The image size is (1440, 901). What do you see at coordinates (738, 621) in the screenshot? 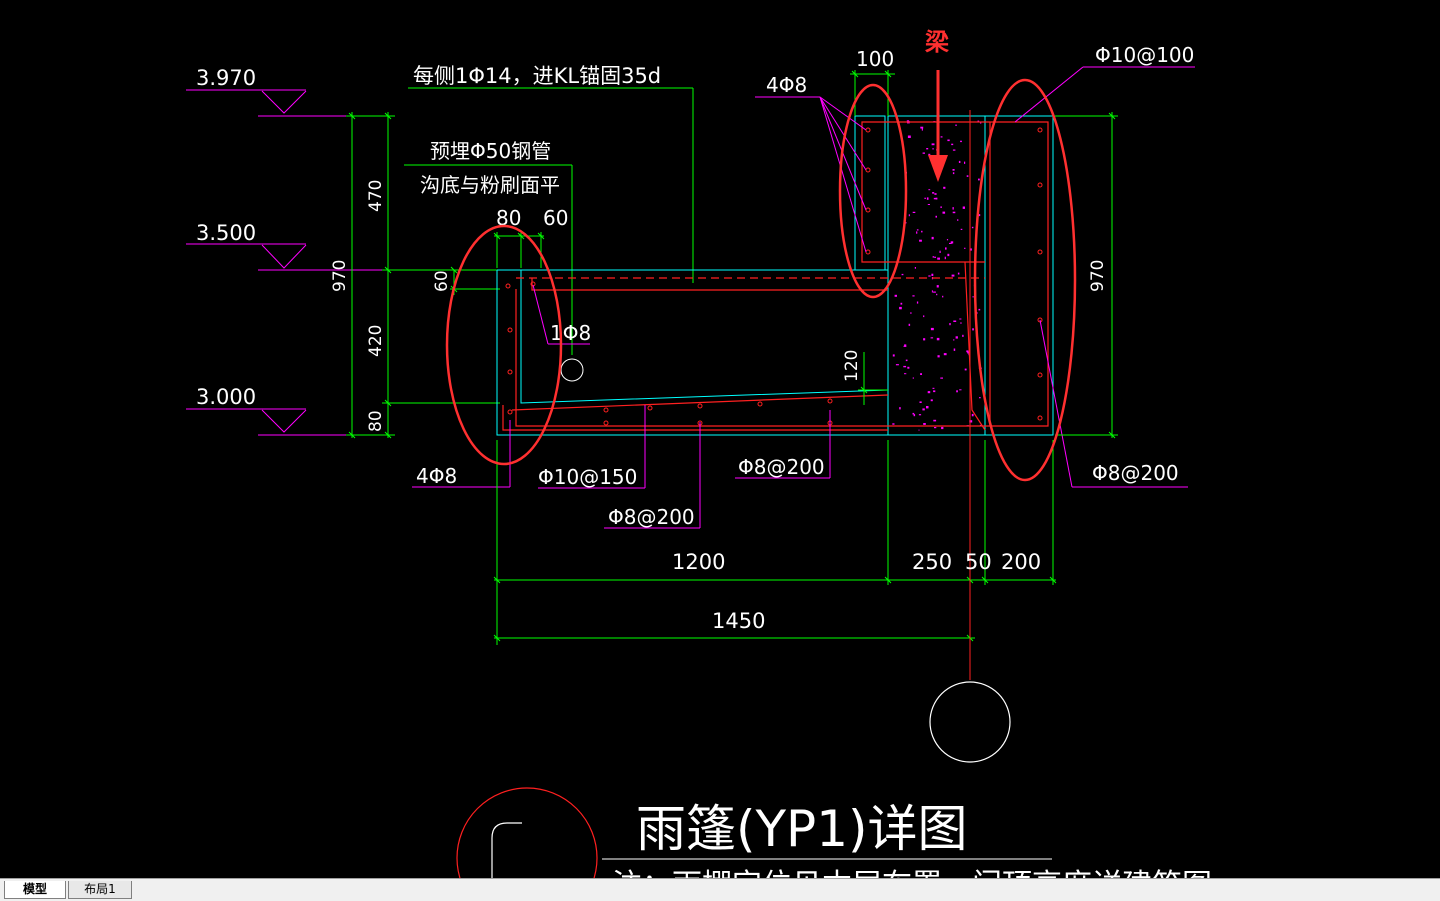
I see `dim-1450: 1450` at bounding box center [738, 621].